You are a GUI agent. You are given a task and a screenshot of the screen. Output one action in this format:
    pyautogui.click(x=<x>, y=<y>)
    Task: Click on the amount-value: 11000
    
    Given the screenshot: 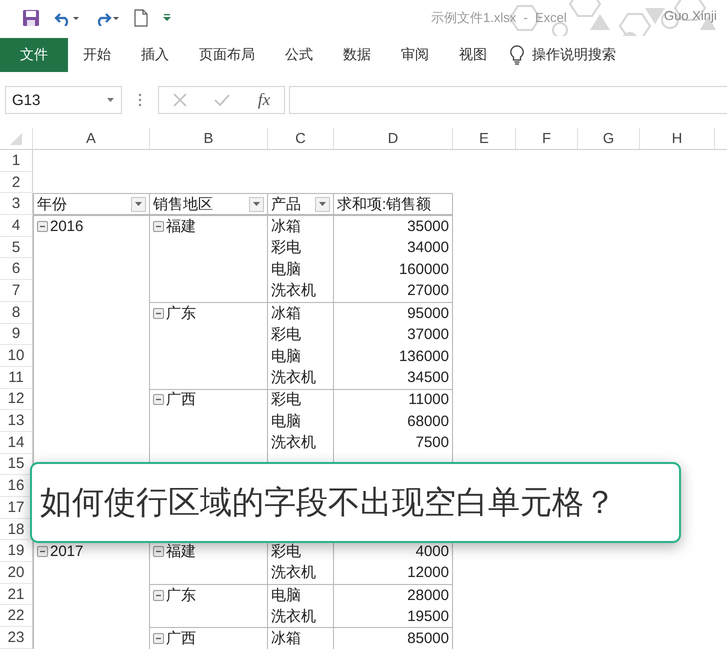 What is the action you would take?
    pyautogui.click(x=428, y=399)
    